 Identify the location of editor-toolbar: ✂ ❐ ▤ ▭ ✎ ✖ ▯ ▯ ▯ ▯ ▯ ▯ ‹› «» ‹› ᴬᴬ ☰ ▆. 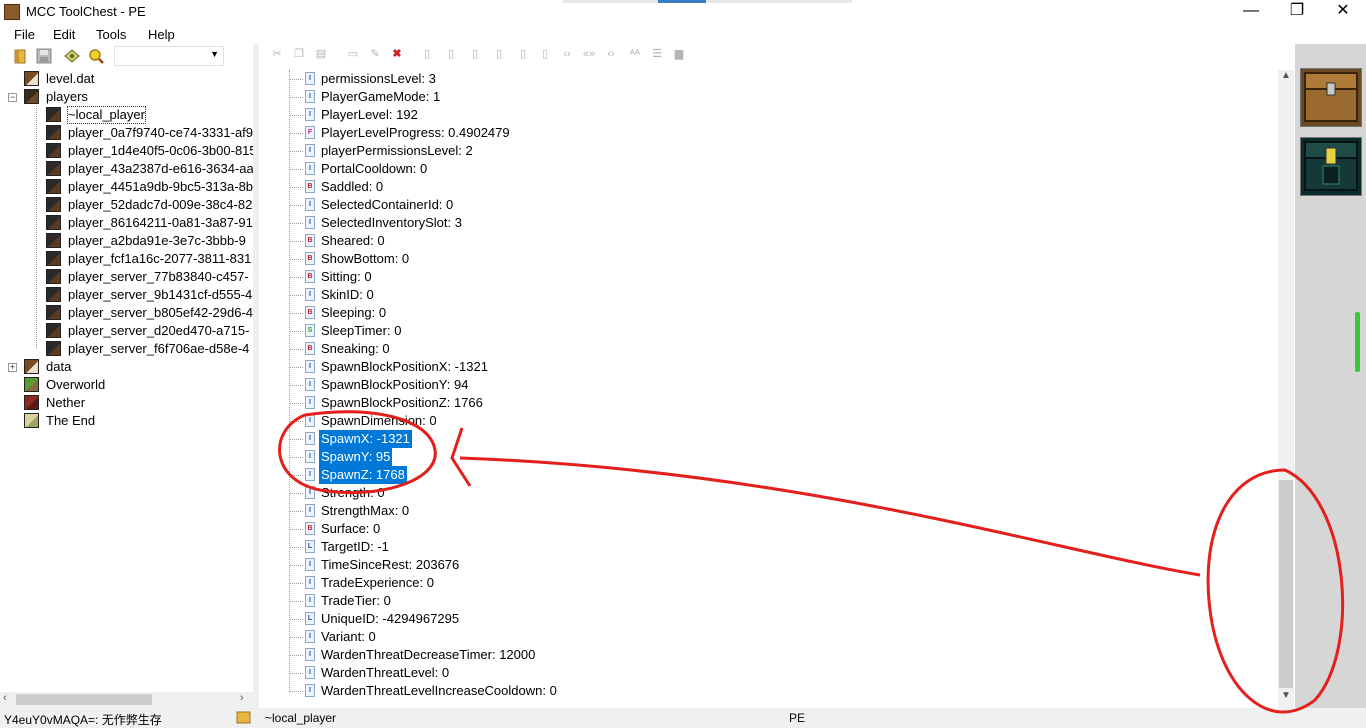
(777, 56).